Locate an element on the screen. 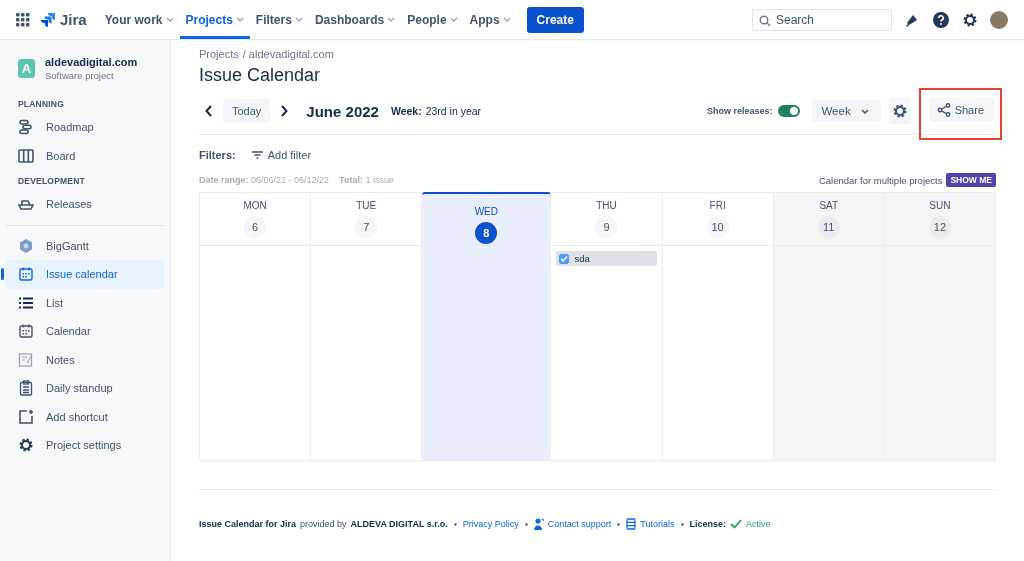 The width and height of the screenshot is (1024, 561). note-icon is located at coordinates (26, 359).